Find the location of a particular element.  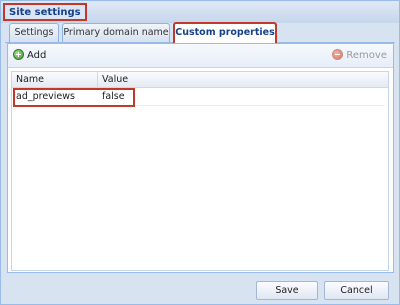

remove-icon is located at coordinates (338, 54).